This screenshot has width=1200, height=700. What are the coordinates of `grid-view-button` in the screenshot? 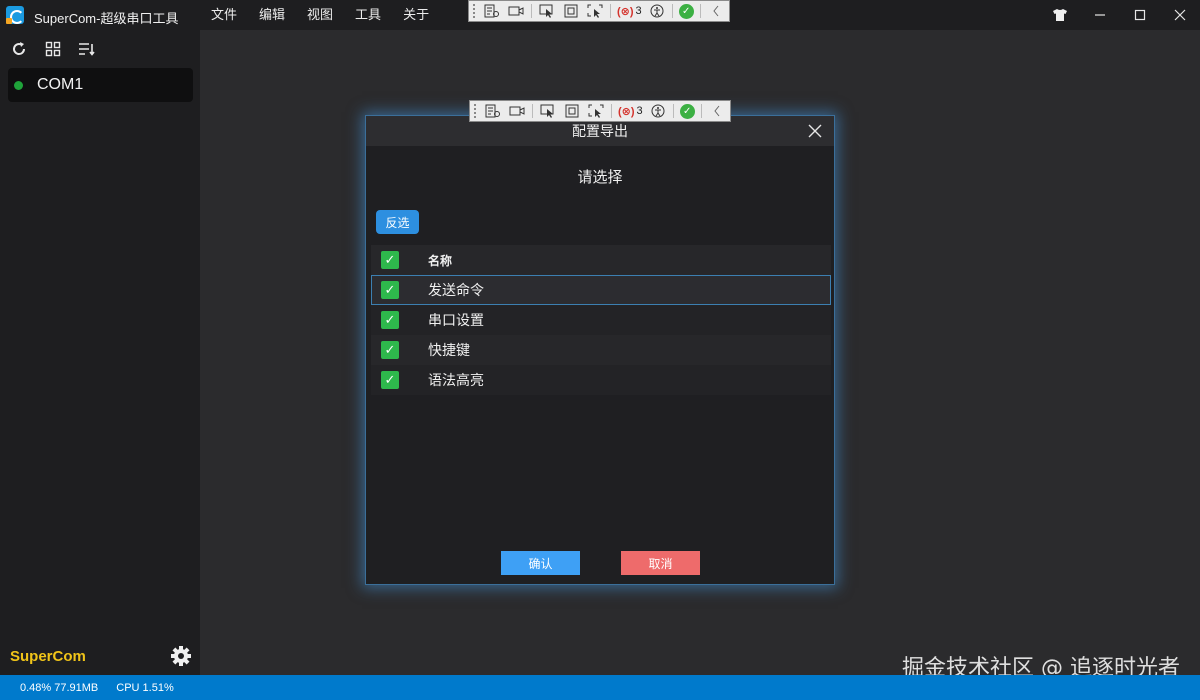 It's located at (53, 49).